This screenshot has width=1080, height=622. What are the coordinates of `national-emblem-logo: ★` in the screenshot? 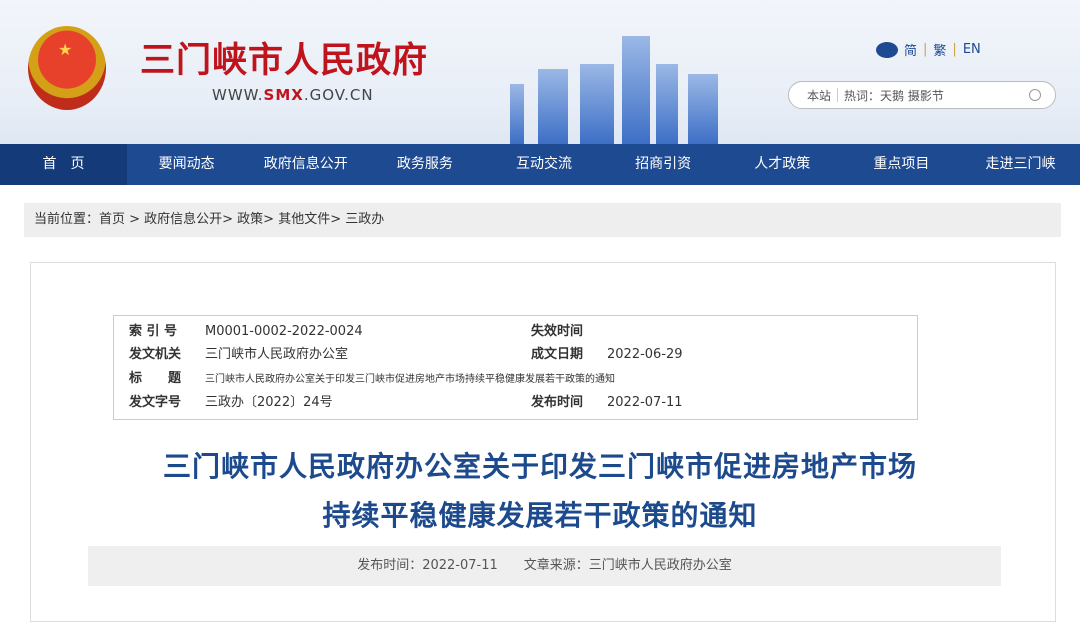 It's located at (67, 68).